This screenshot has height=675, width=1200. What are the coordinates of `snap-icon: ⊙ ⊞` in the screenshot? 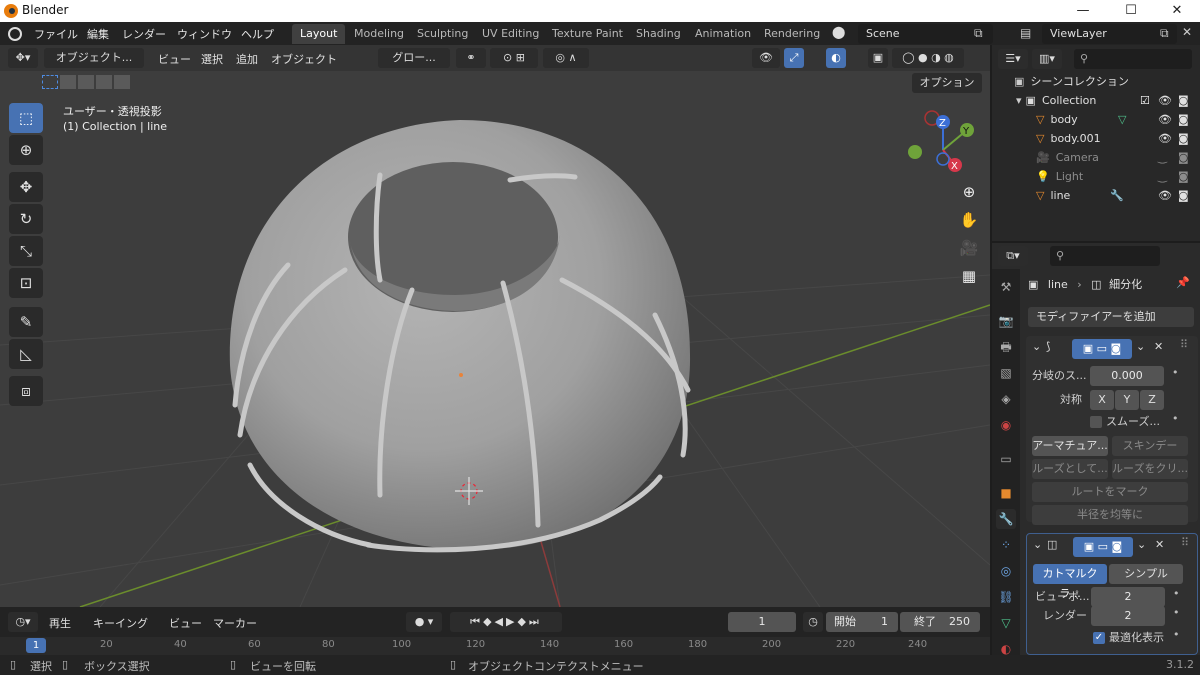 It's located at (514, 58).